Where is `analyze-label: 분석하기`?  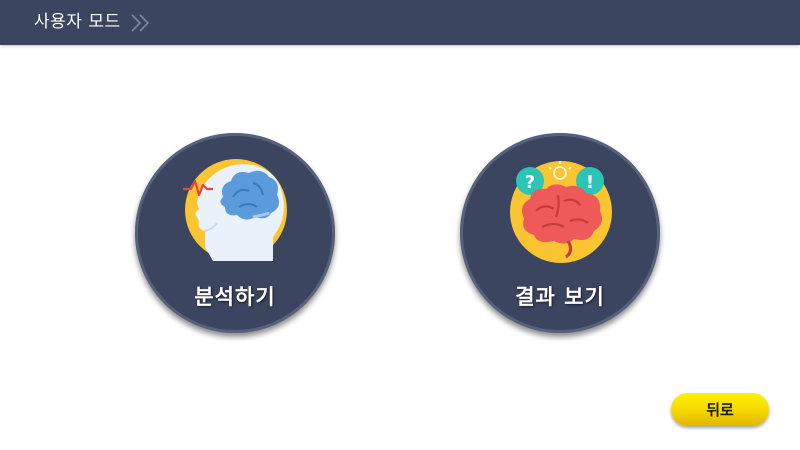 analyze-label: 분석하기 is located at coordinates (235, 297).